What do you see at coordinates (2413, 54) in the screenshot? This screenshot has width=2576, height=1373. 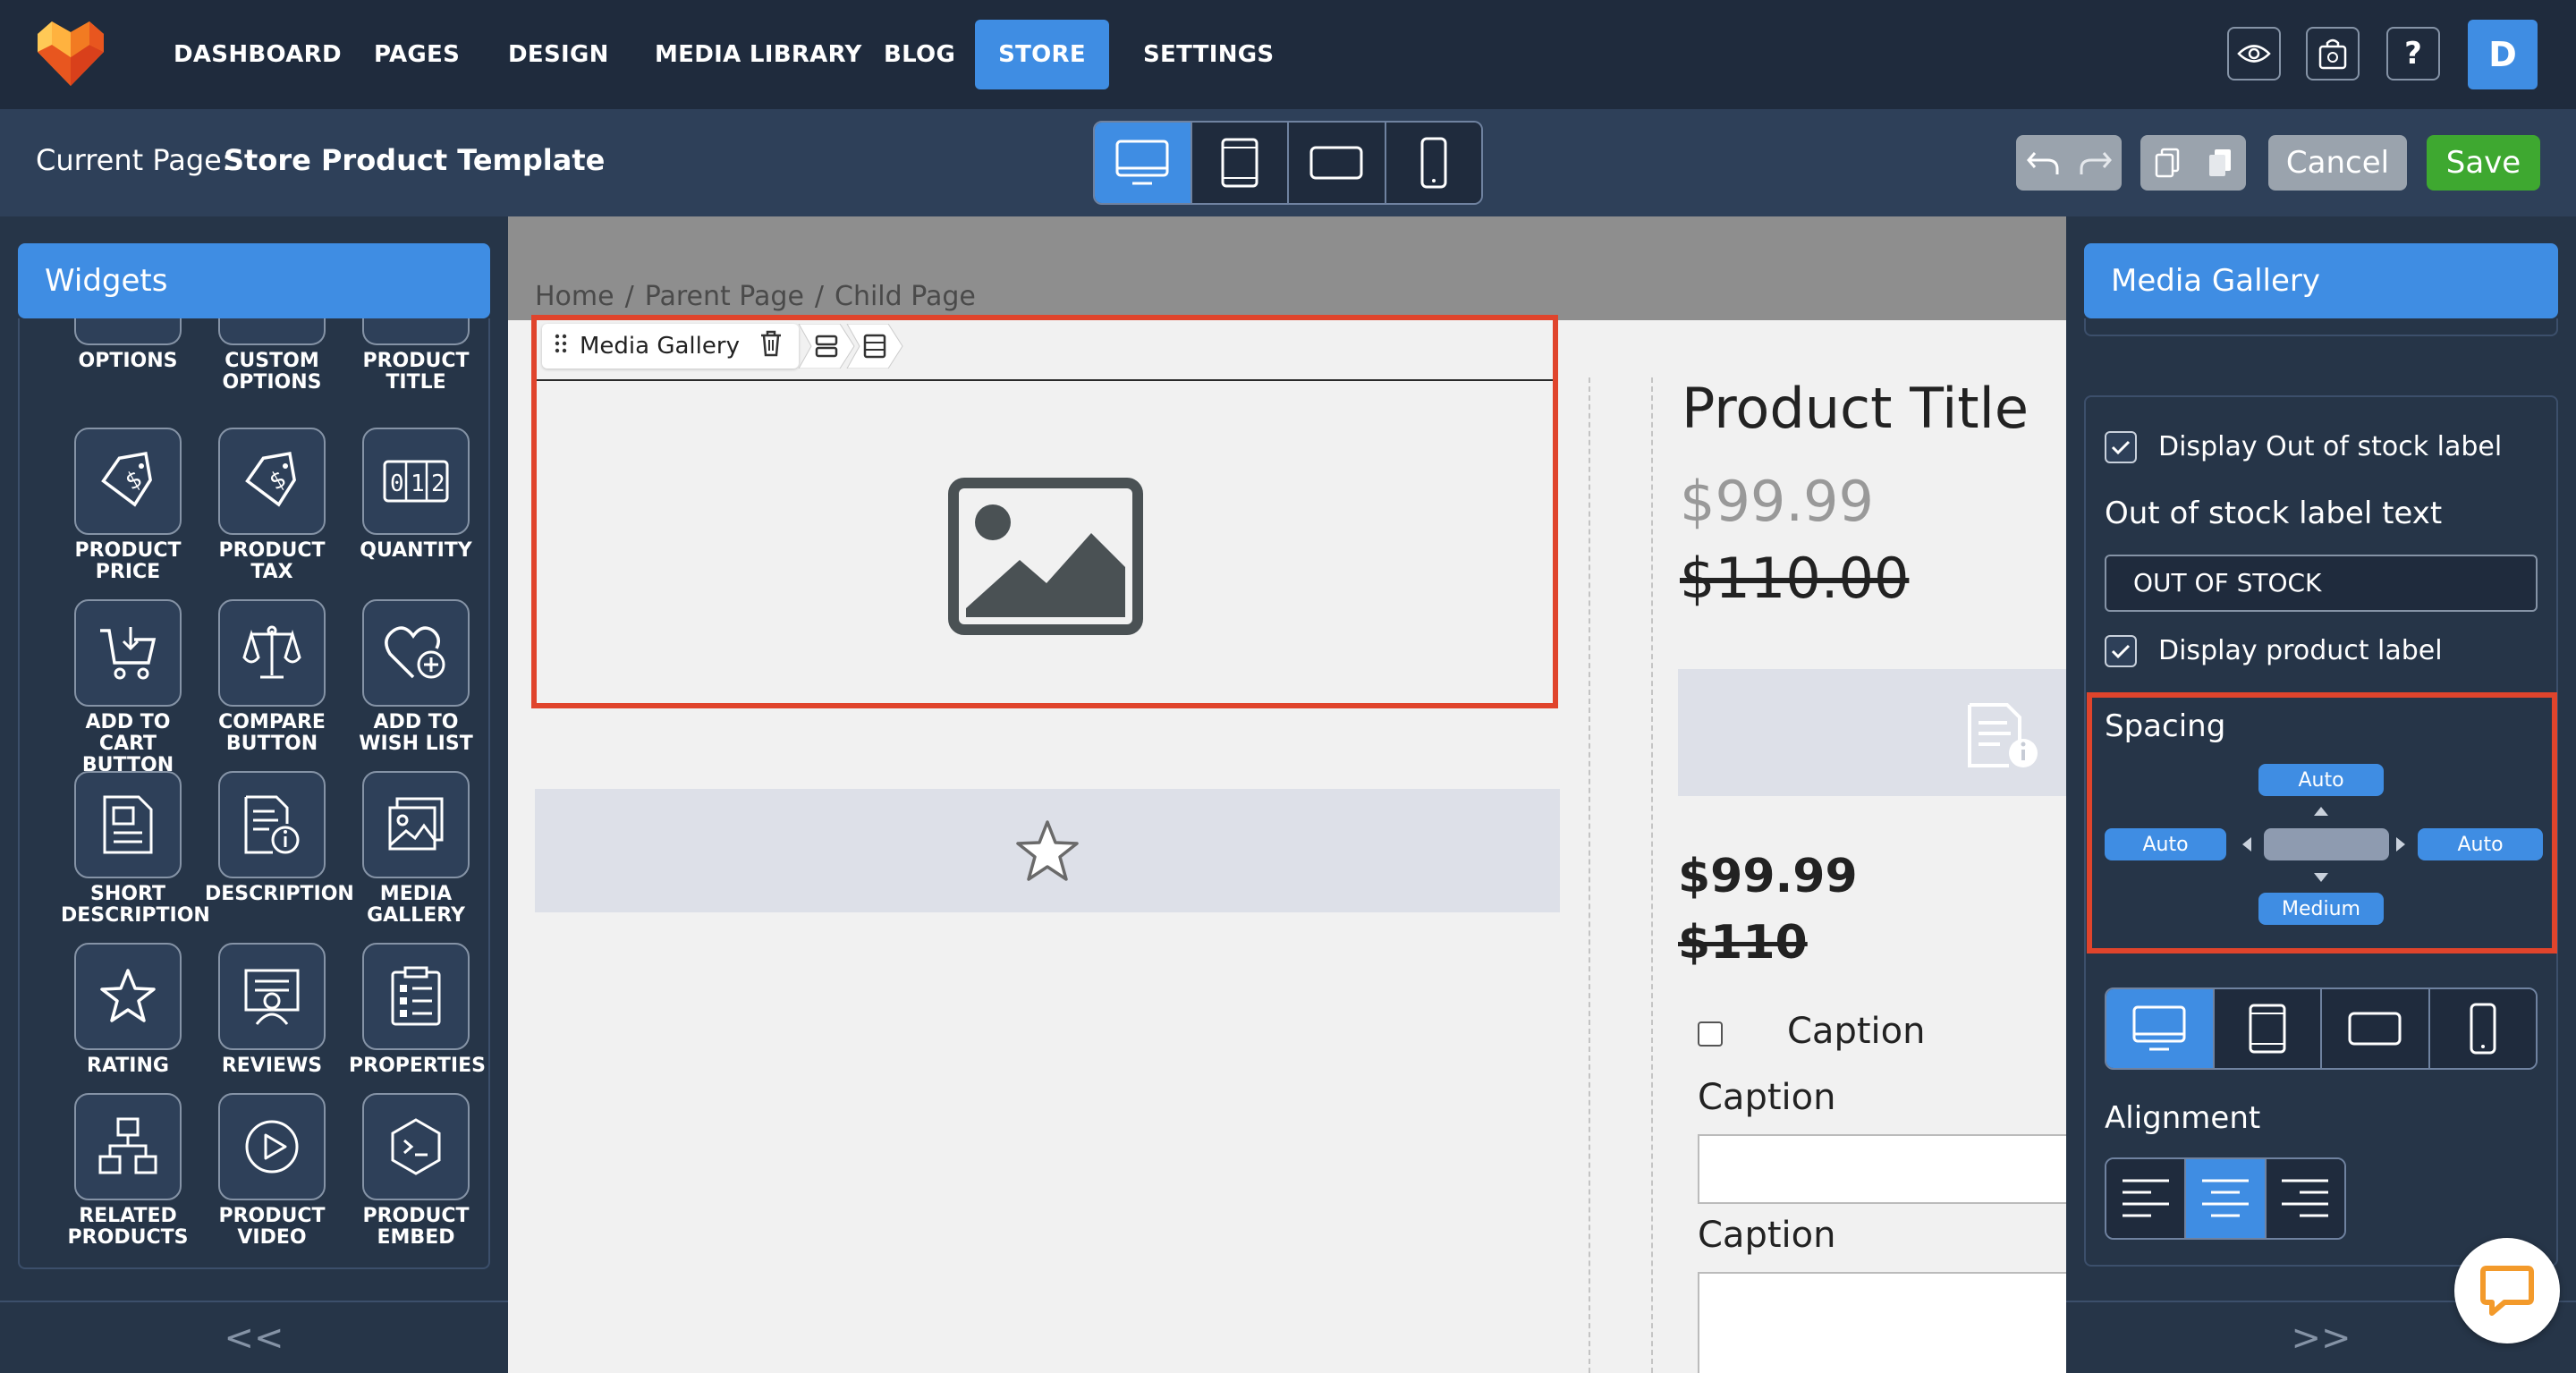 I see `help-icon: ?` at bounding box center [2413, 54].